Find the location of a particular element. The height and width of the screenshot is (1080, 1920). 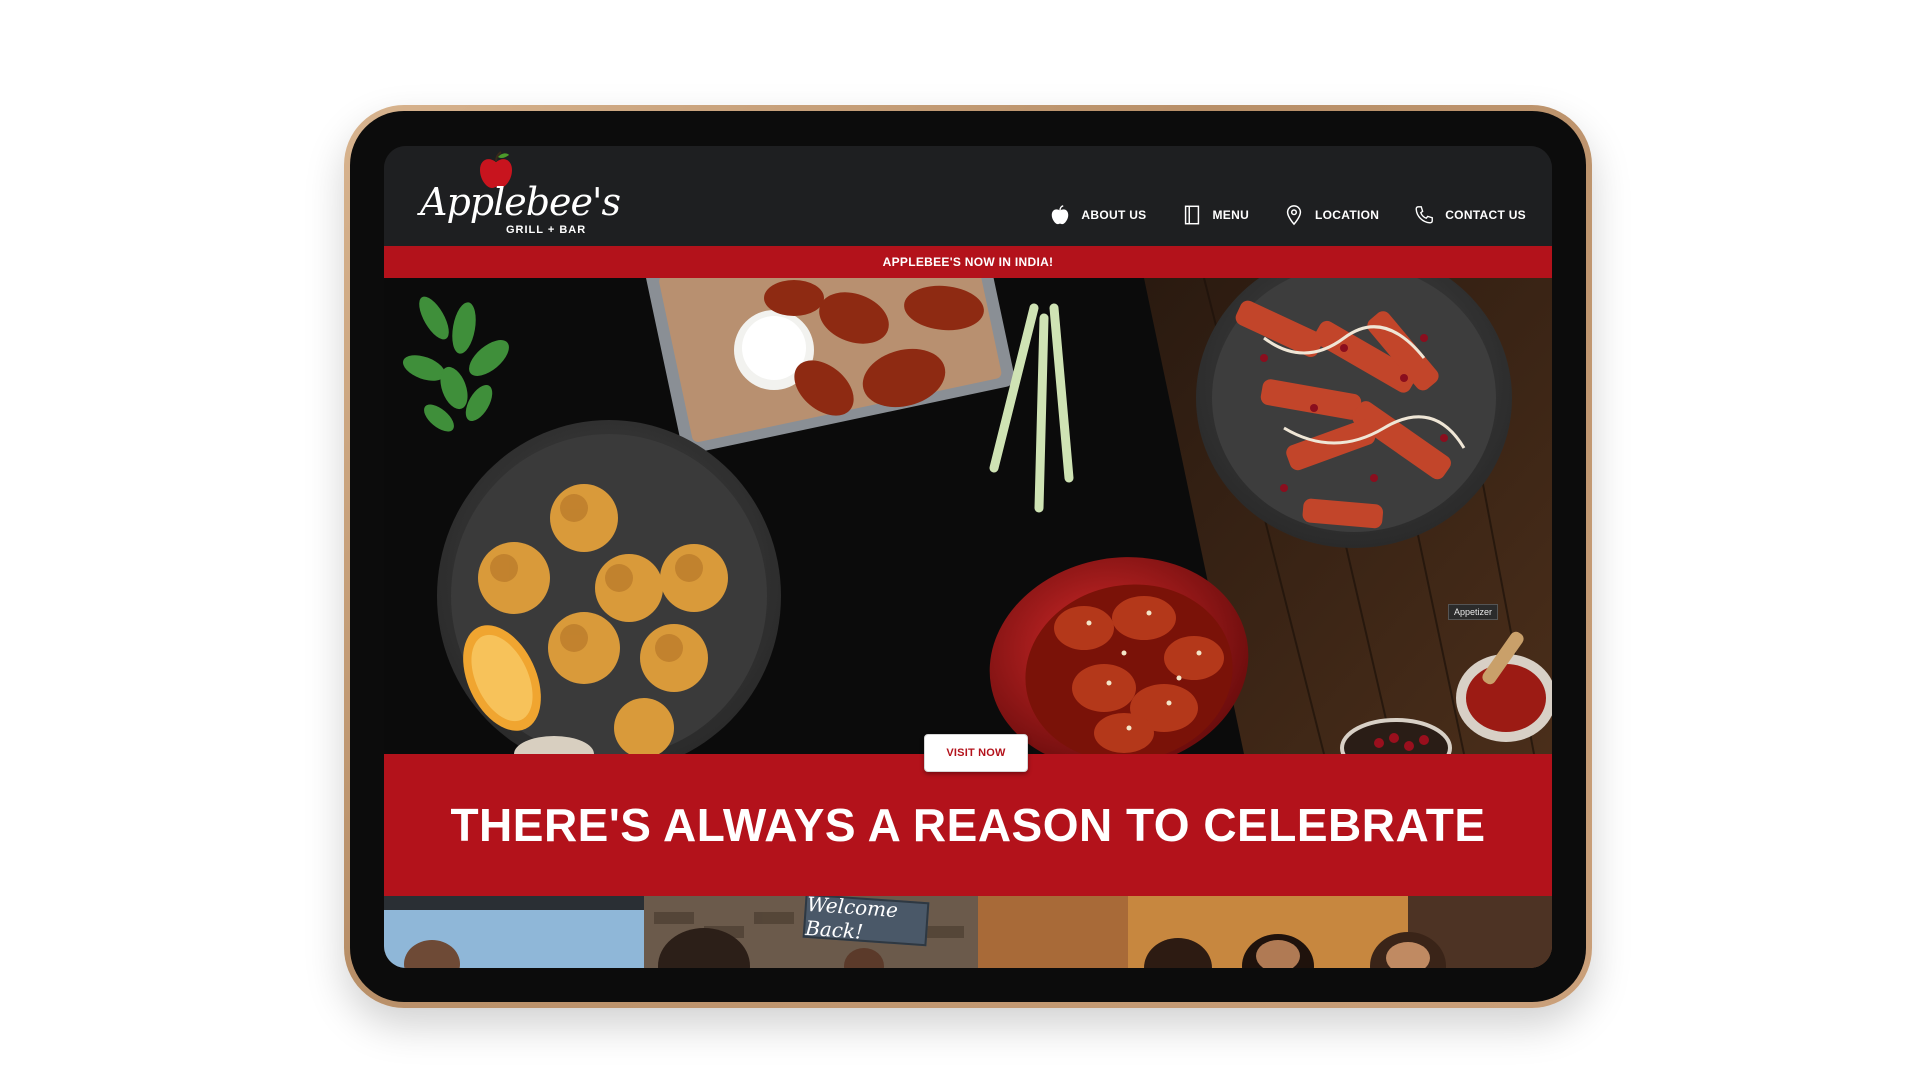

nav-contact-us: CONTACT US is located at coordinates (1469, 215).